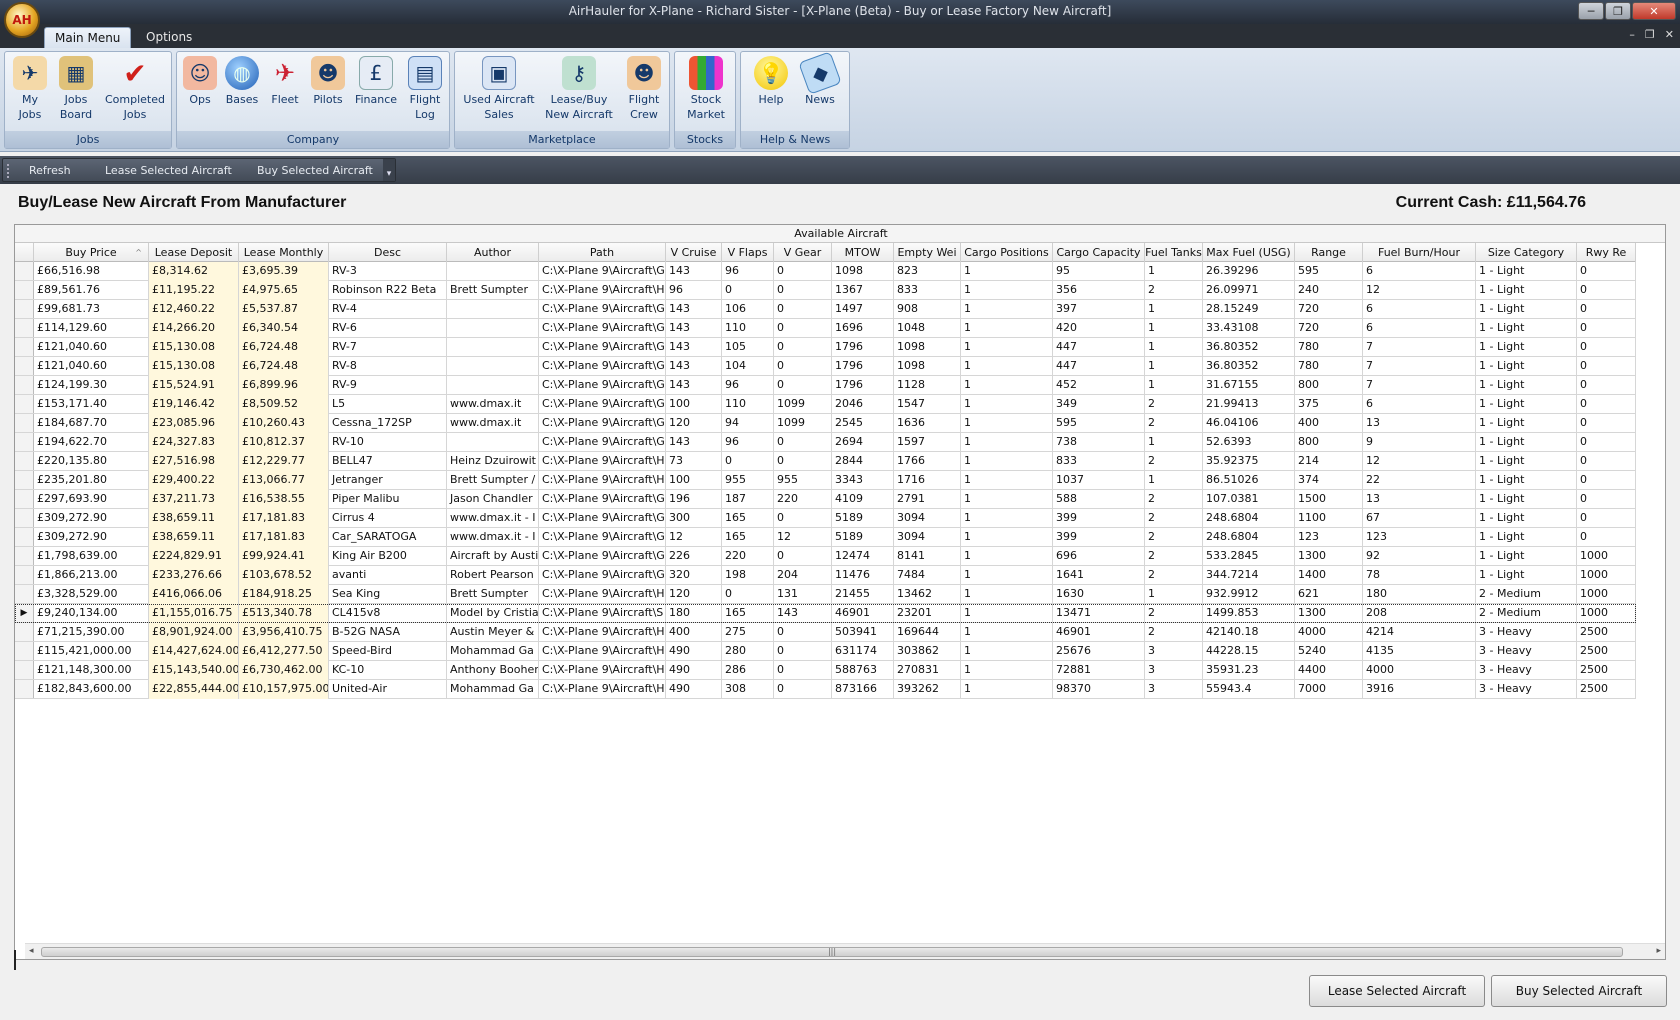  Describe the element at coordinates (493, 252) in the screenshot. I see `column-header: Author` at that location.